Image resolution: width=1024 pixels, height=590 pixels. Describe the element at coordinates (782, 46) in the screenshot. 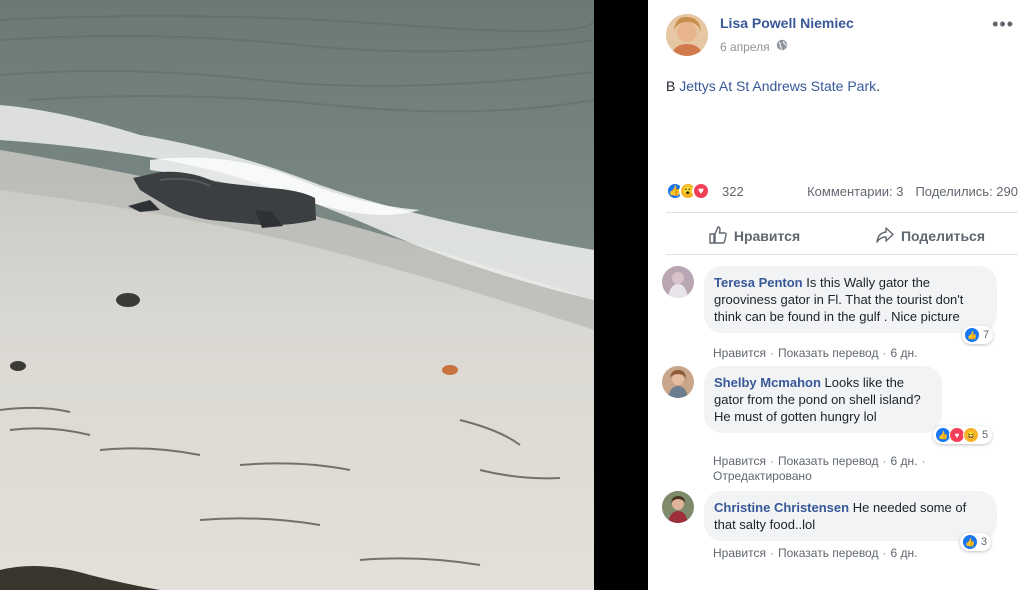

I see `globe-icon` at that location.